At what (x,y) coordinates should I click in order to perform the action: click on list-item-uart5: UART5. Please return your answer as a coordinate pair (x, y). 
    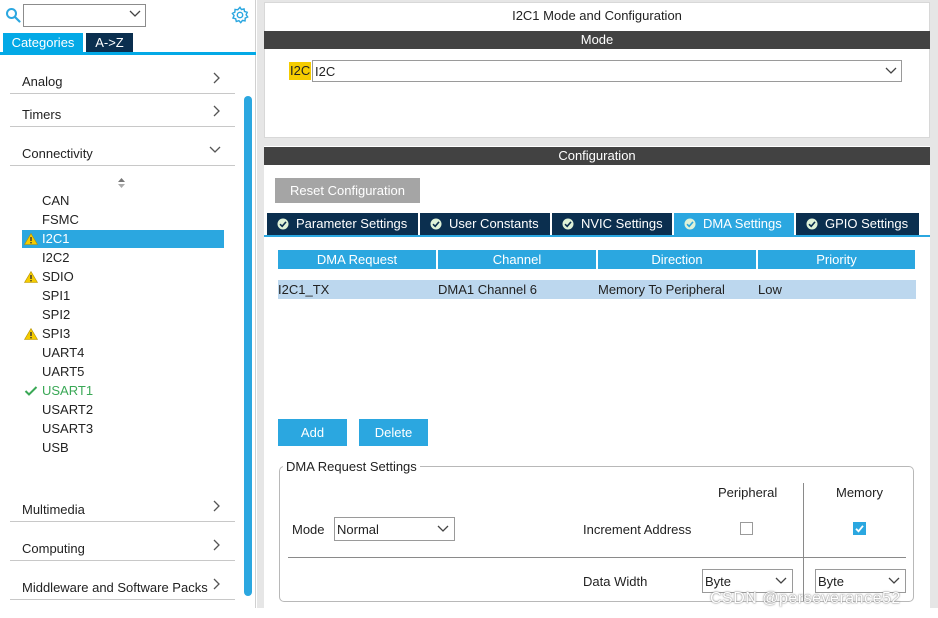
    Looking at the image, I should click on (123, 372).